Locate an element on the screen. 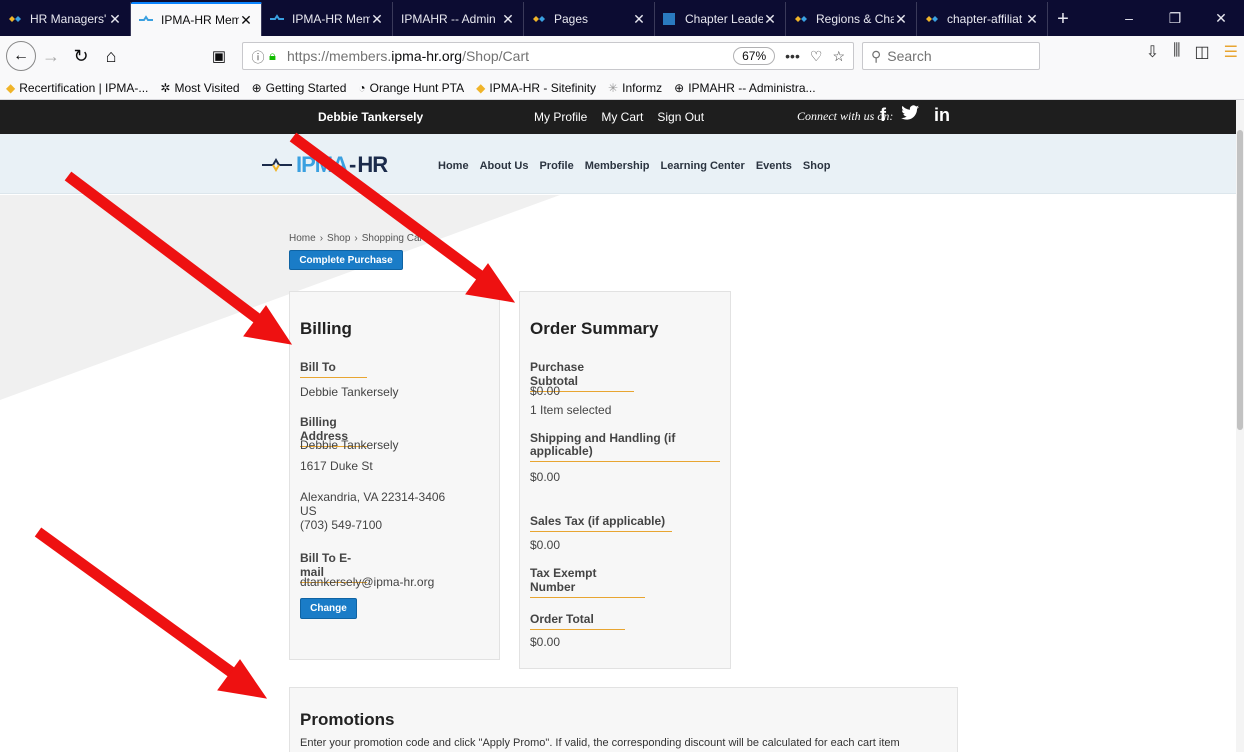 This screenshot has height=752, width=1244. page-scrollbar is located at coordinates (1240, 426).